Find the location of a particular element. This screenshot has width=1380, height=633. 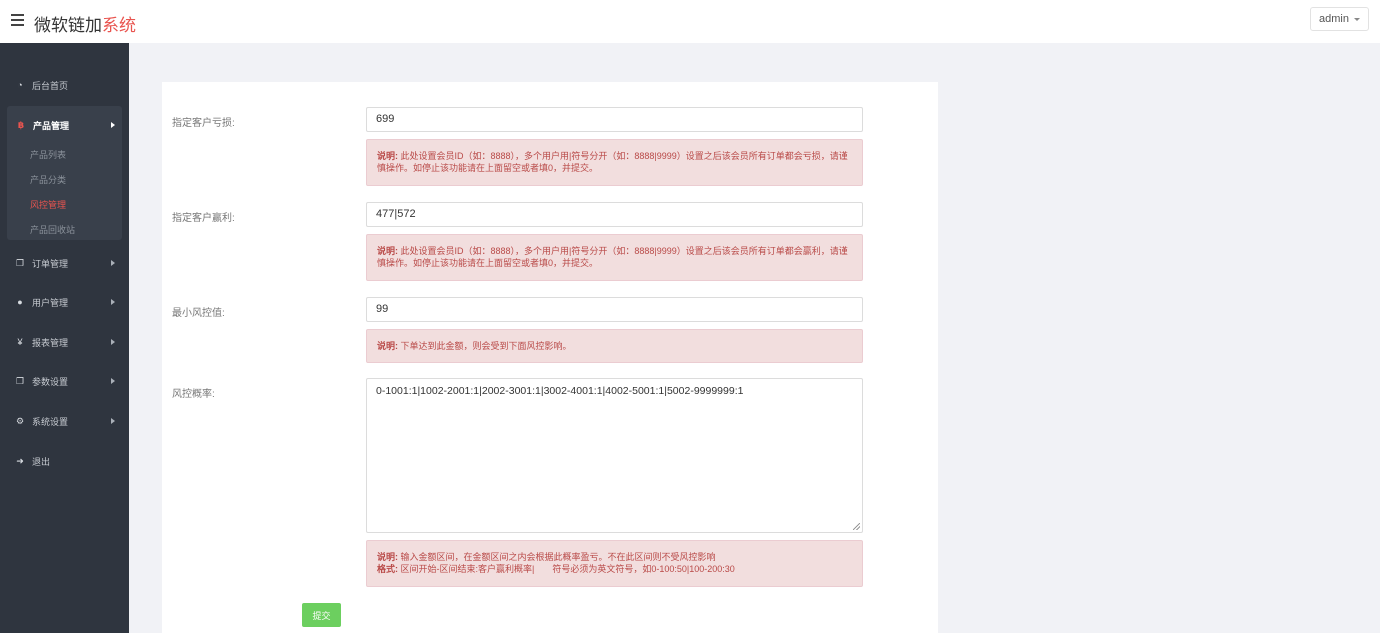

brand-title: 微软链加系统 is located at coordinates (85, 23).